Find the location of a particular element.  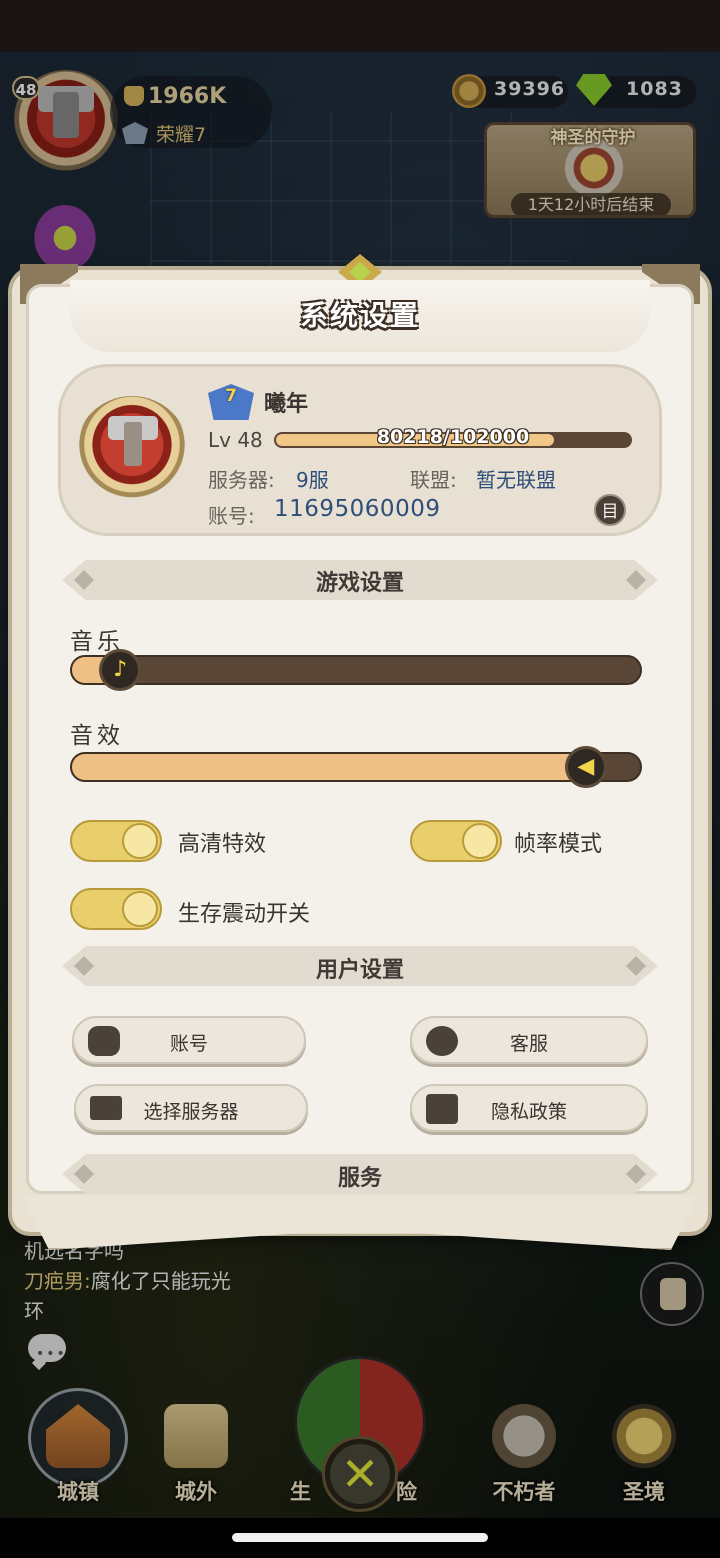

button-label: 选择服务器 is located at coordinates (191, 1112).